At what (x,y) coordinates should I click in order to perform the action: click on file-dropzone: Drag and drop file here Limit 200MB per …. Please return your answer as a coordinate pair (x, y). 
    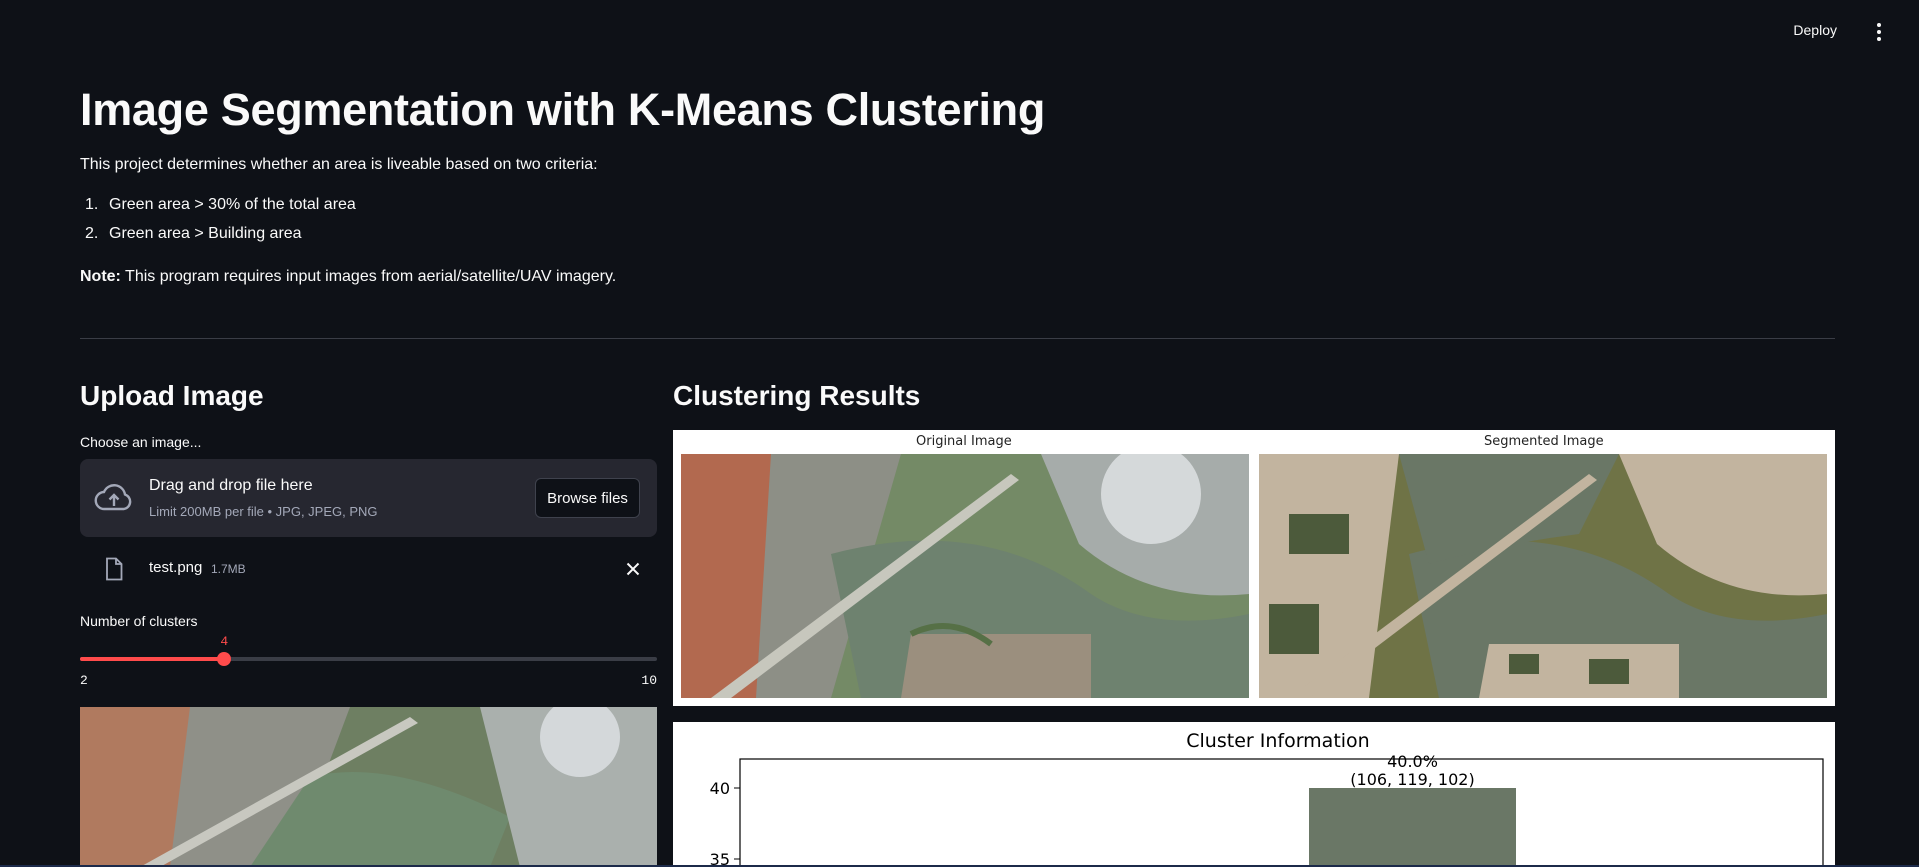
    Looking at the image, I should click on (368, 498).